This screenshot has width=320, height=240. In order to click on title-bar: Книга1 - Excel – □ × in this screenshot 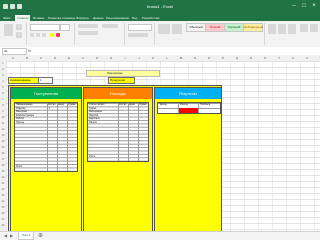, I will do `click(160, 7)`.